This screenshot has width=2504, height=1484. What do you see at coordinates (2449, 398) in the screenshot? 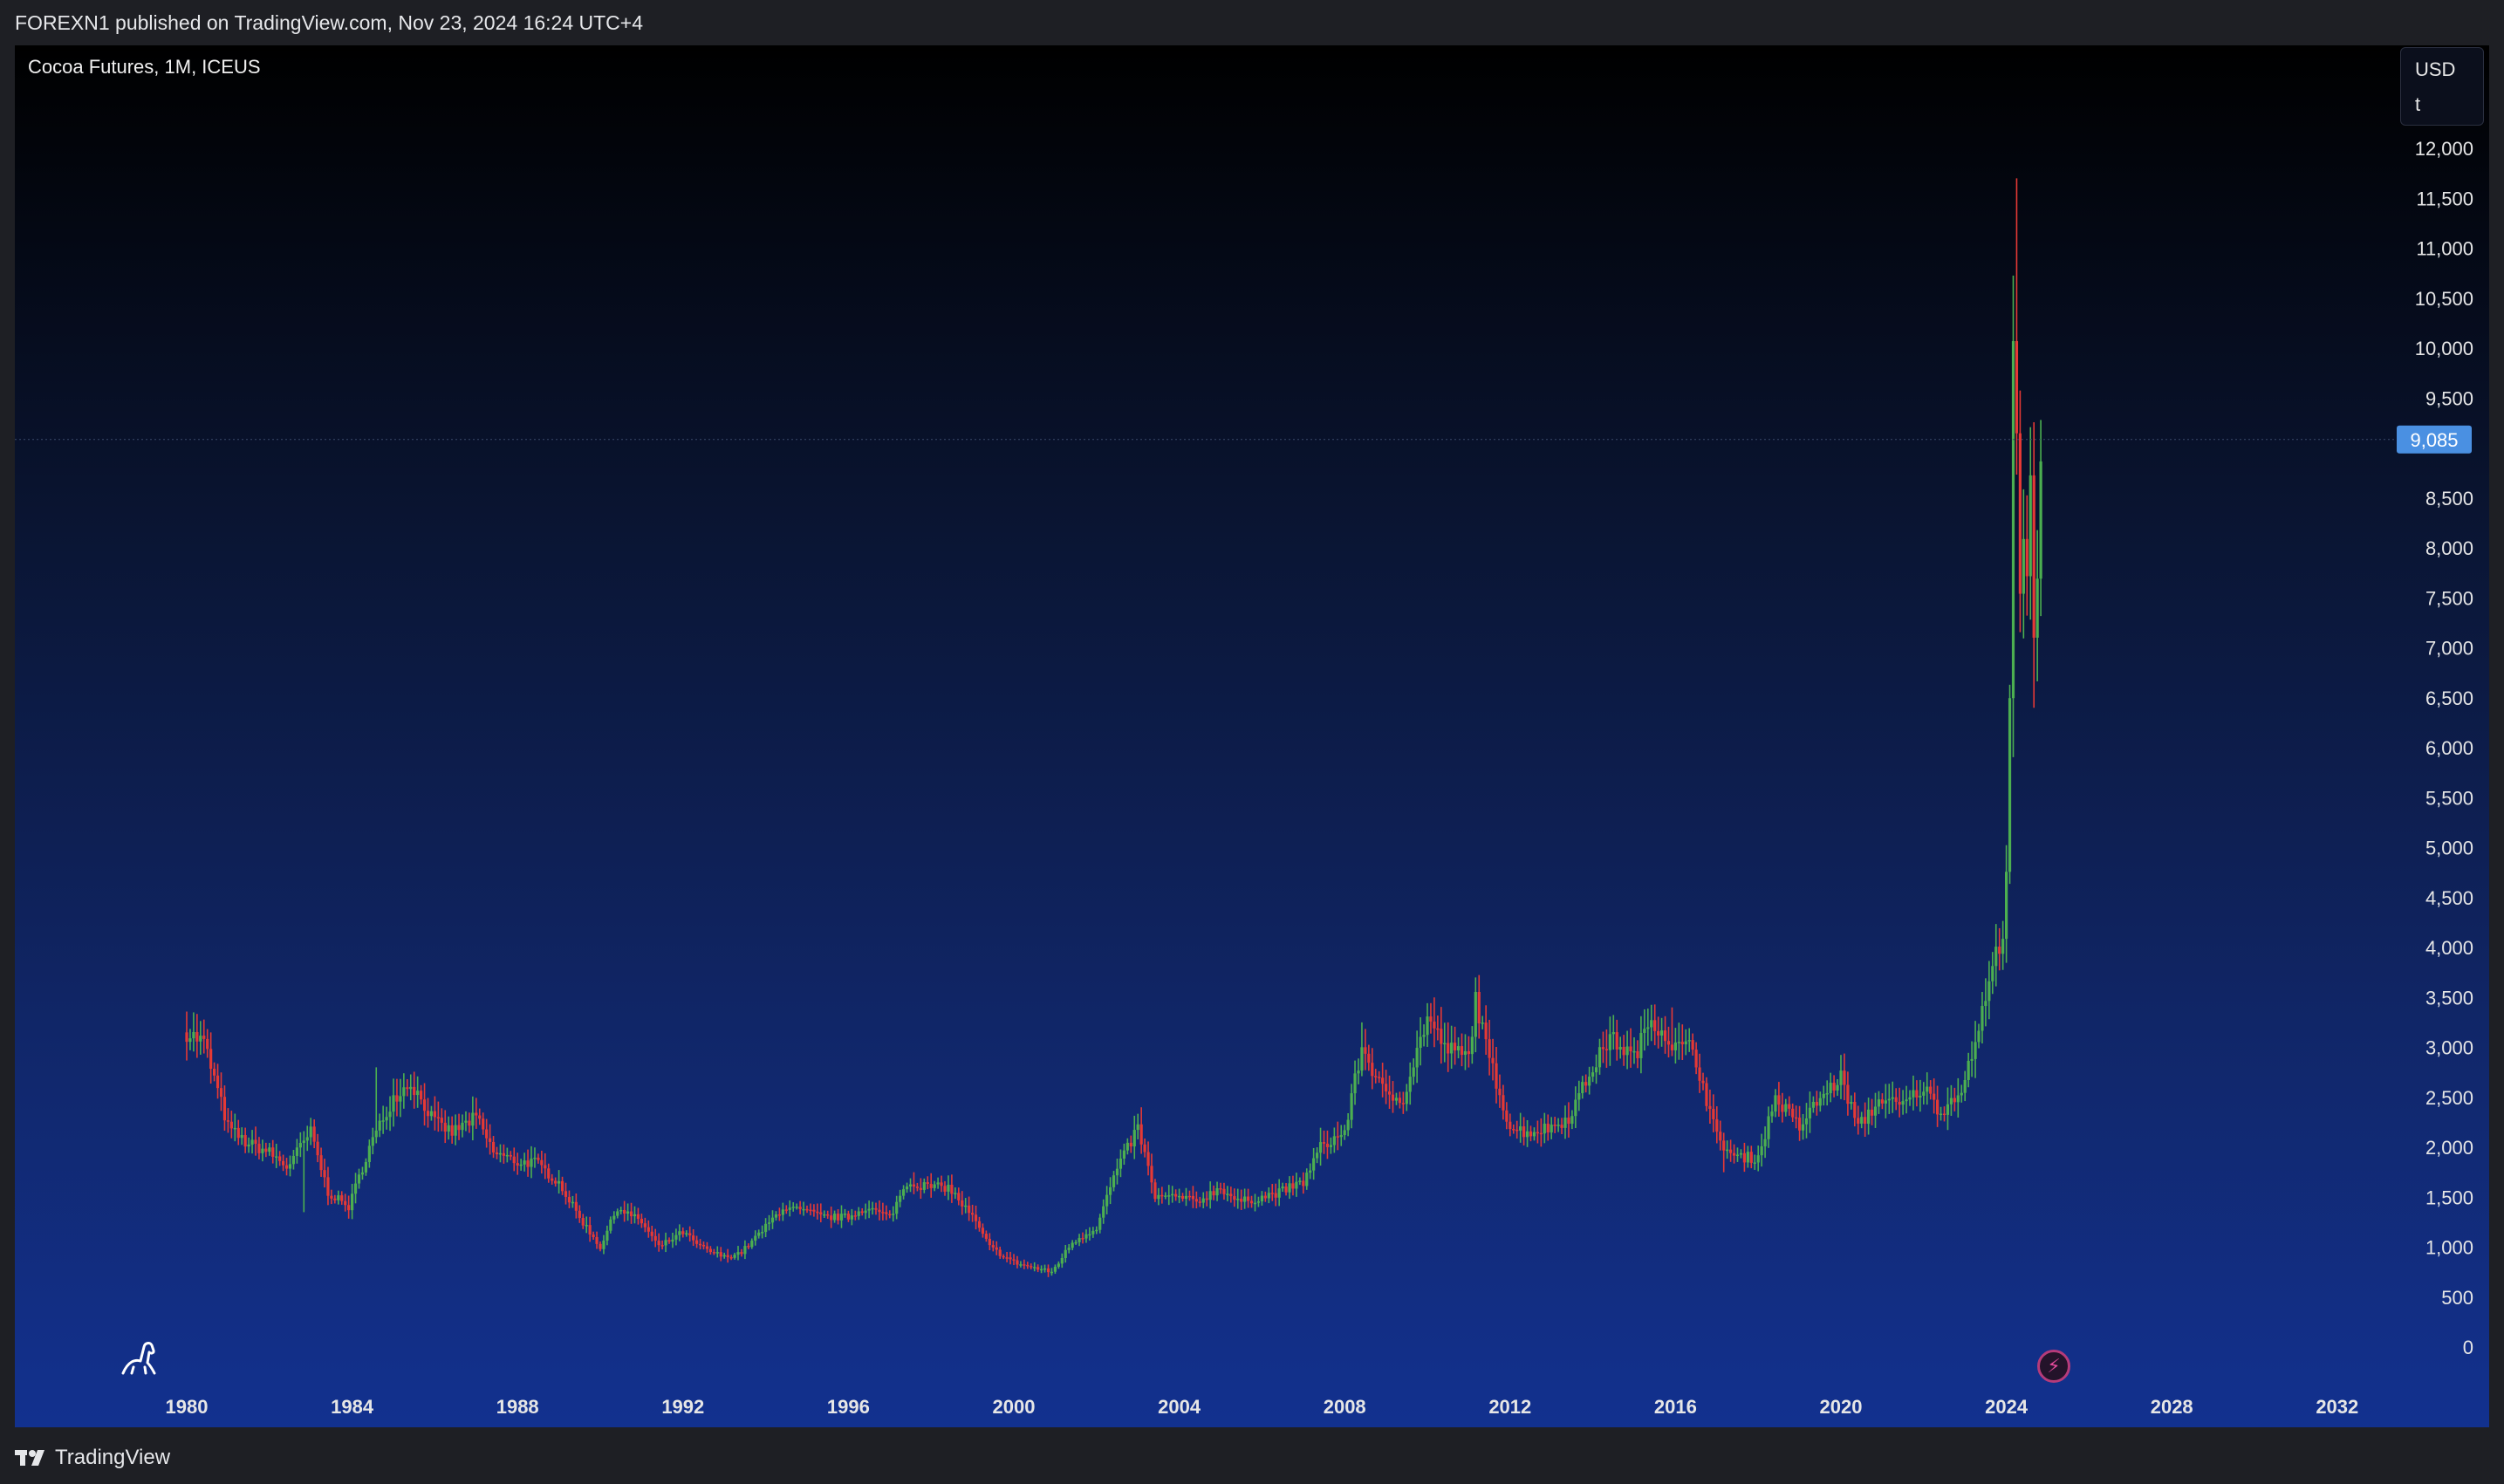
I see `y-axis-tick-label: 9,500` at bounding box center [2449, 398].